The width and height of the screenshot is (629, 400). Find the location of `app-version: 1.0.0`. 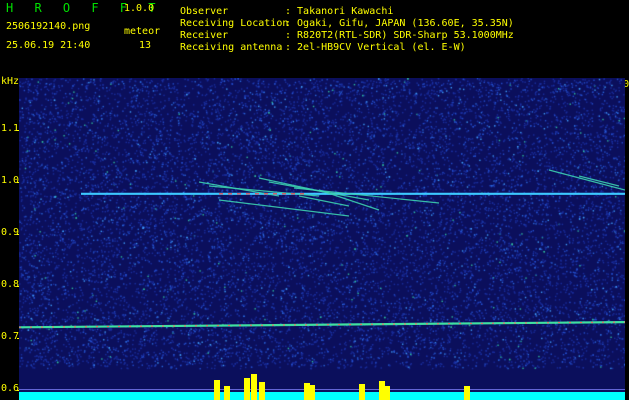

app-version: 1.0.0 is located at coordinates (139, 8).